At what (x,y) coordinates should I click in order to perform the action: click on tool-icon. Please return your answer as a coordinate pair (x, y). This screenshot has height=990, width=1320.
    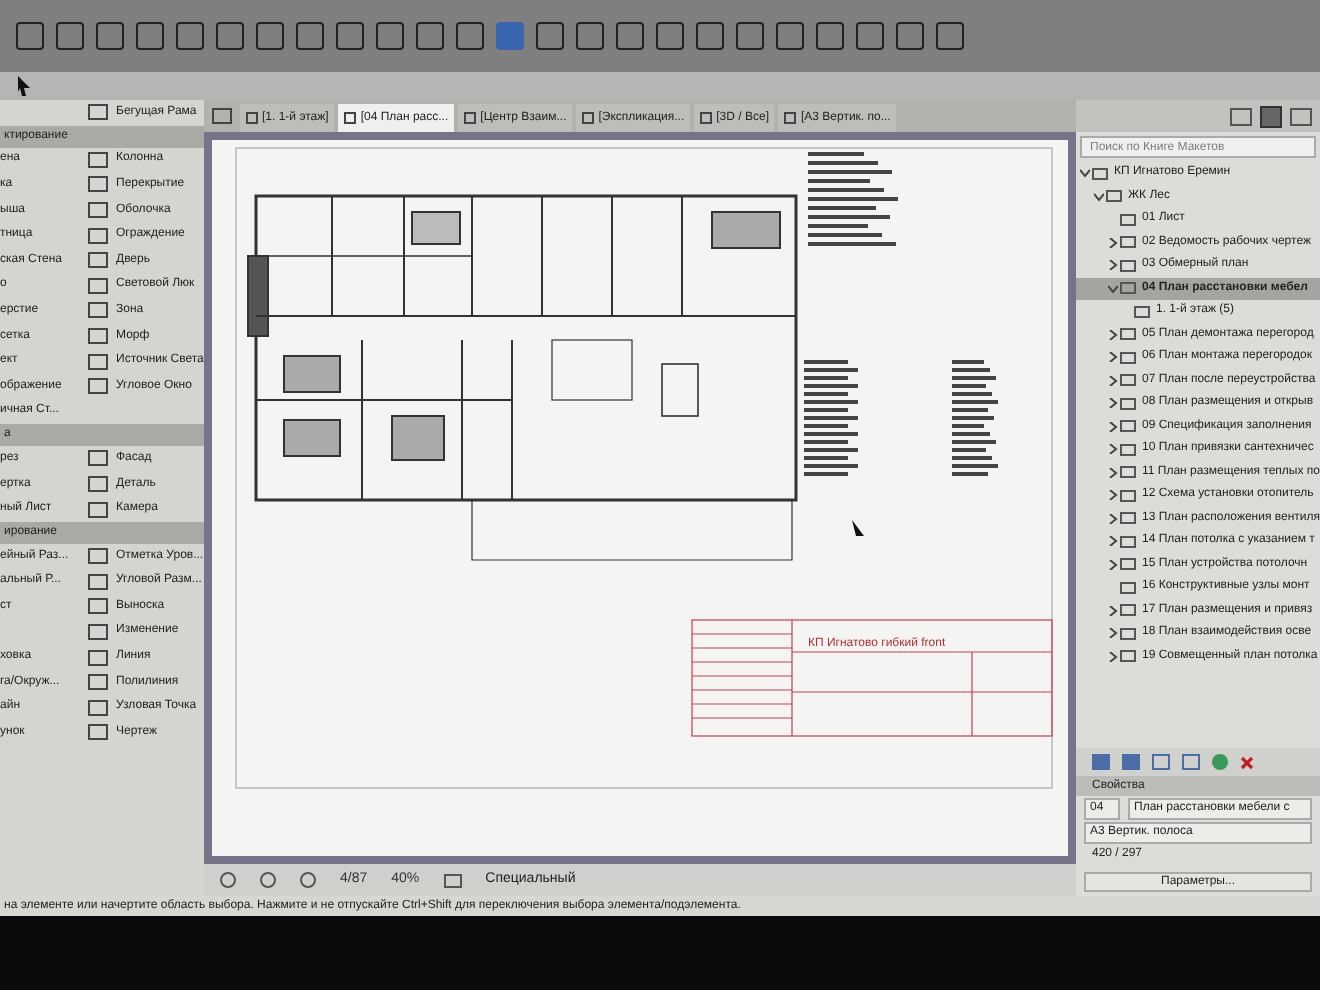
    Looking at the image, I should click on (98, 112).